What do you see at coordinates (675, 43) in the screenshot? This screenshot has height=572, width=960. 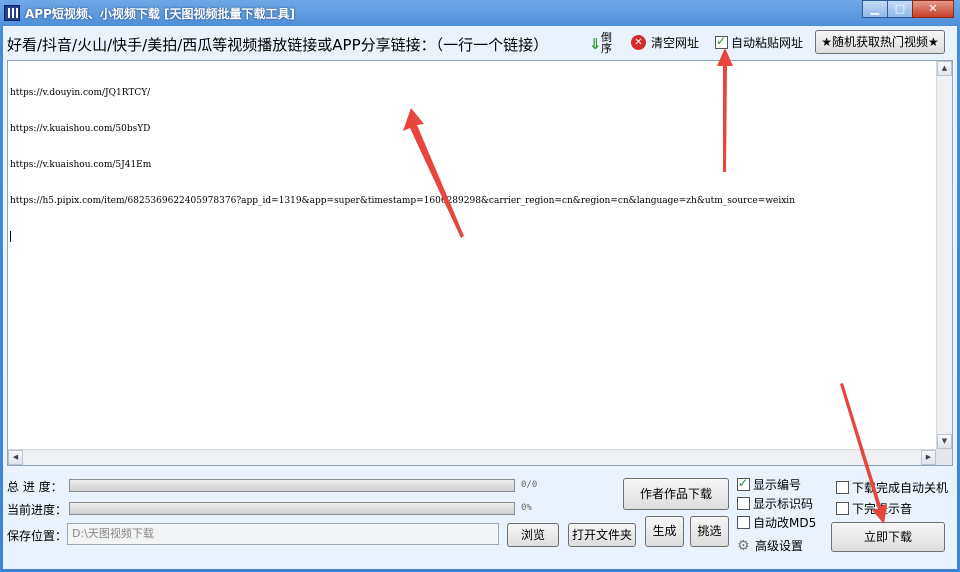 I see `clear-urls-label: 清空网址` at bounding box center [675, 43].